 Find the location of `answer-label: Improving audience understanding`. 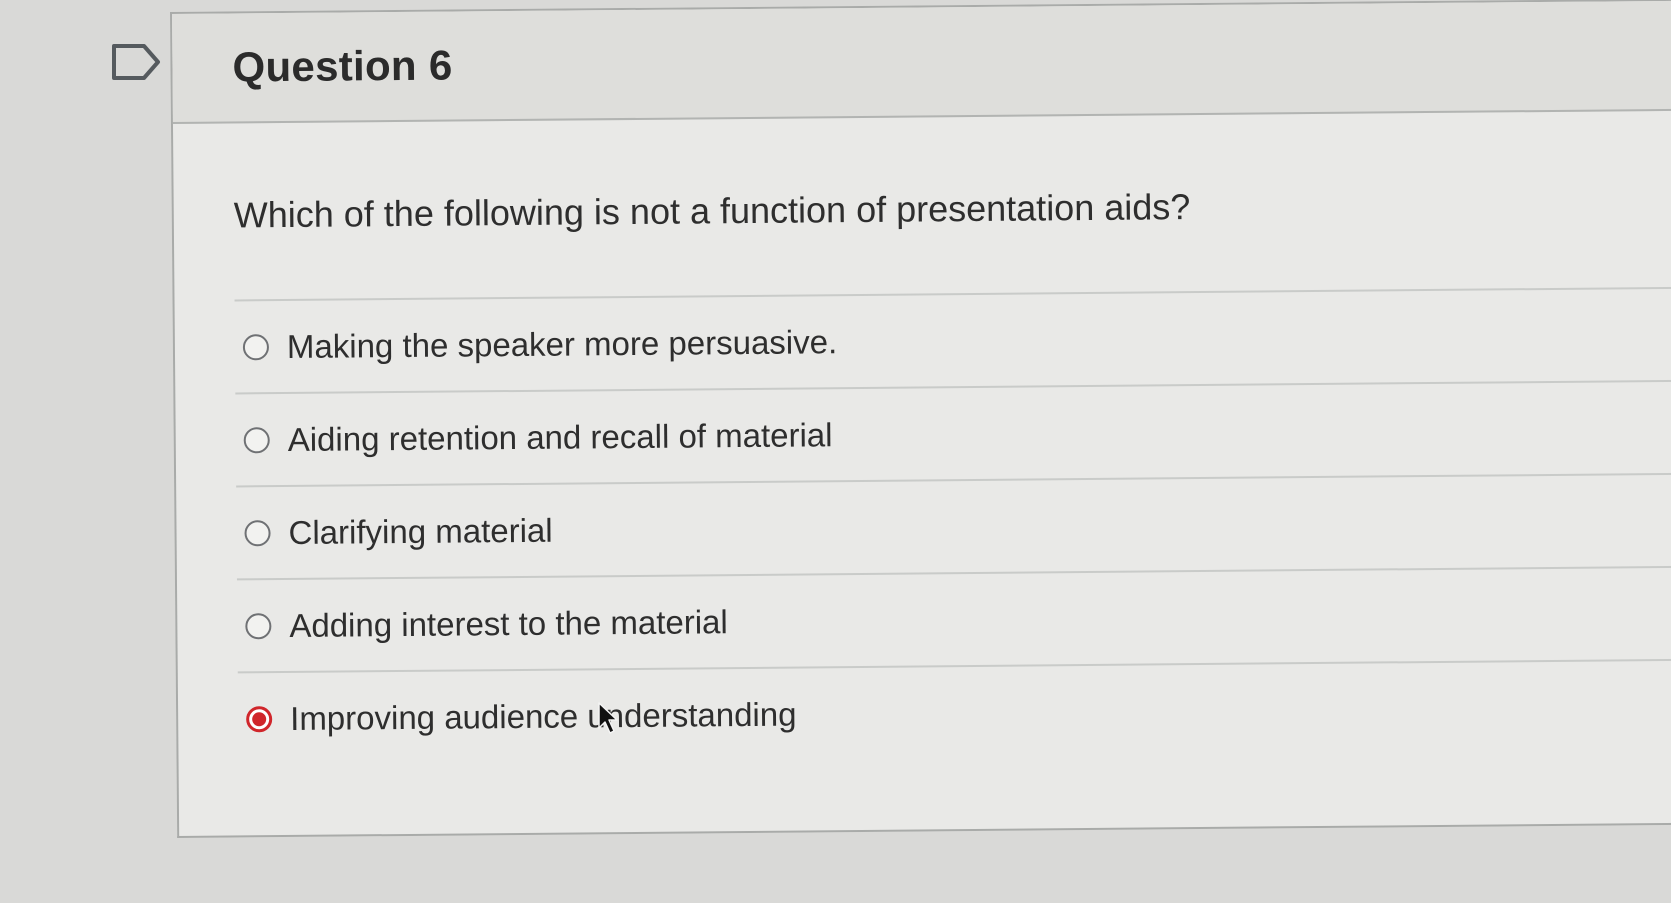

answer-label: Improving audience understanding is located at coordinates (543, 716).